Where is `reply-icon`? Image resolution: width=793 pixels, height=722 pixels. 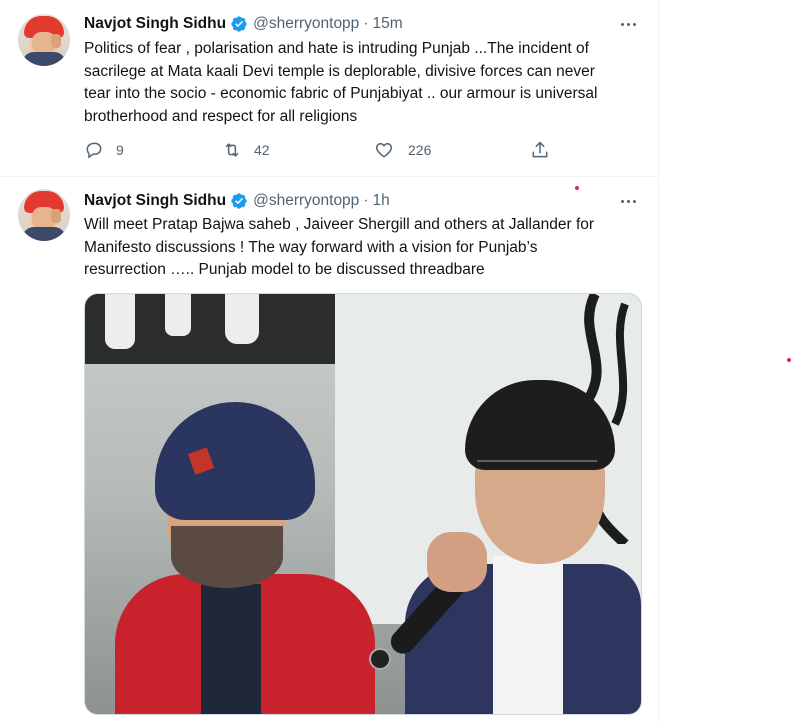 reply-icon is located at coordinates (94, 150).